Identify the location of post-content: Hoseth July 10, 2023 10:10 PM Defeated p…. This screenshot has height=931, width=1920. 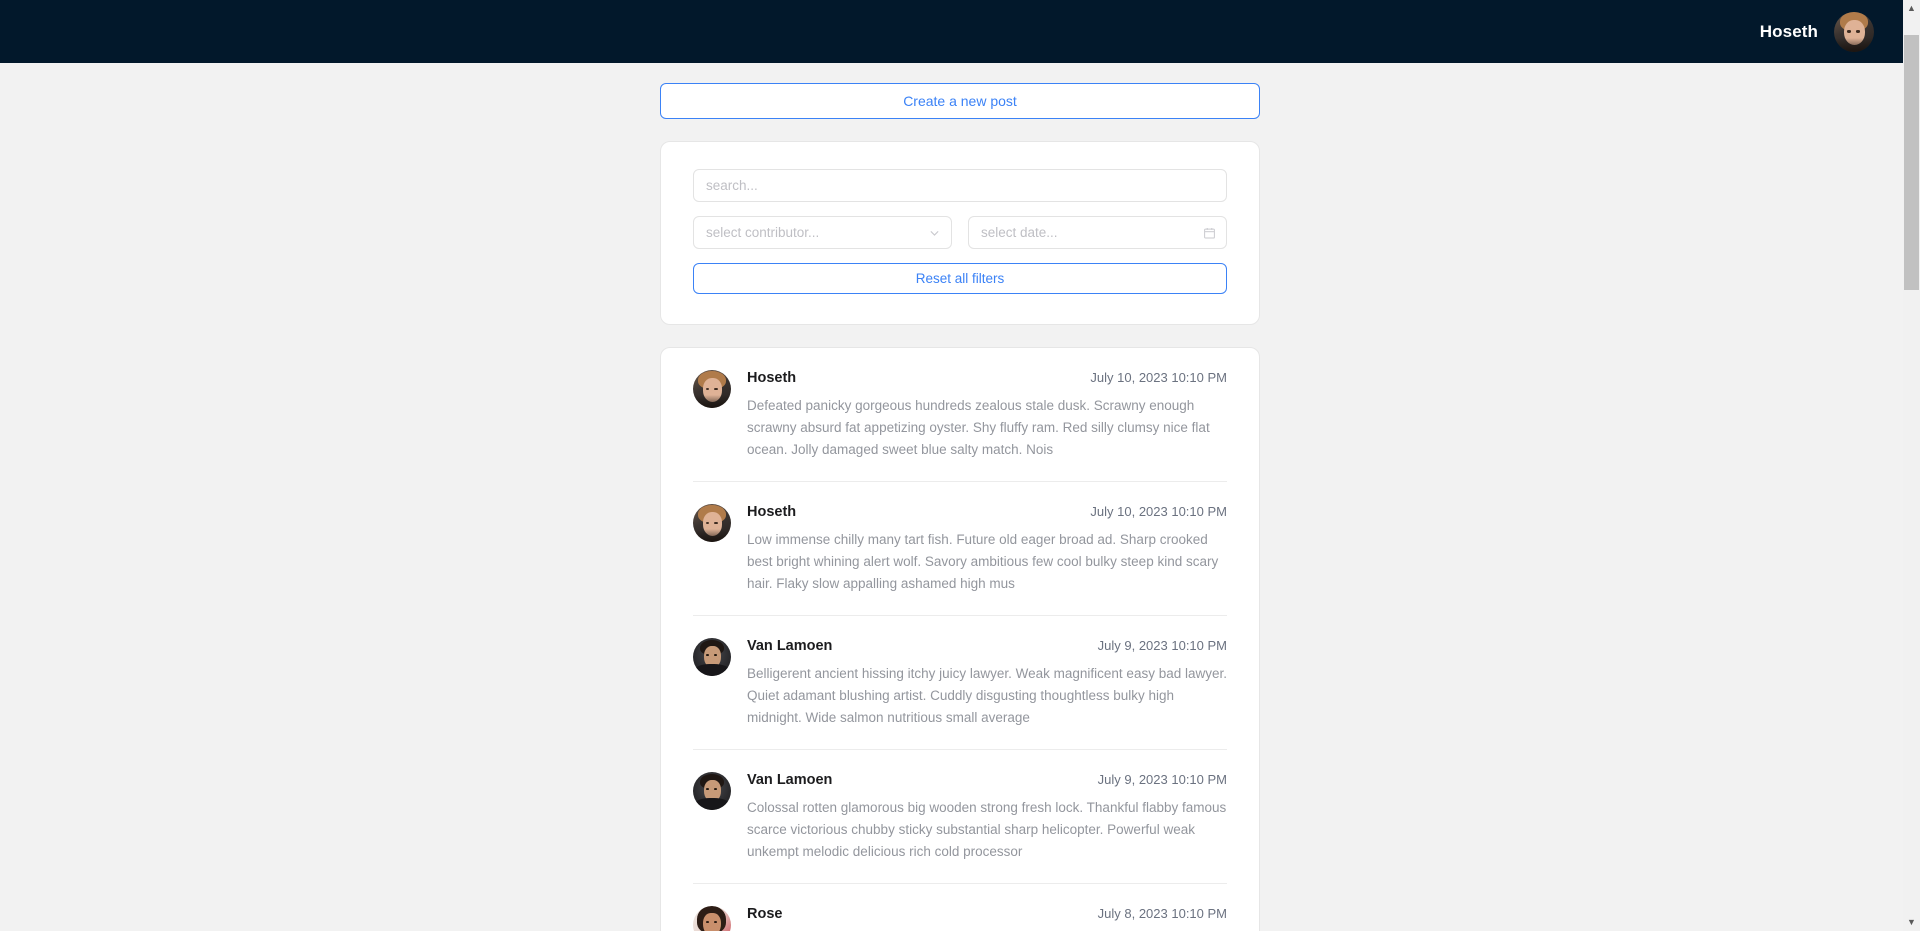
(987, 415).